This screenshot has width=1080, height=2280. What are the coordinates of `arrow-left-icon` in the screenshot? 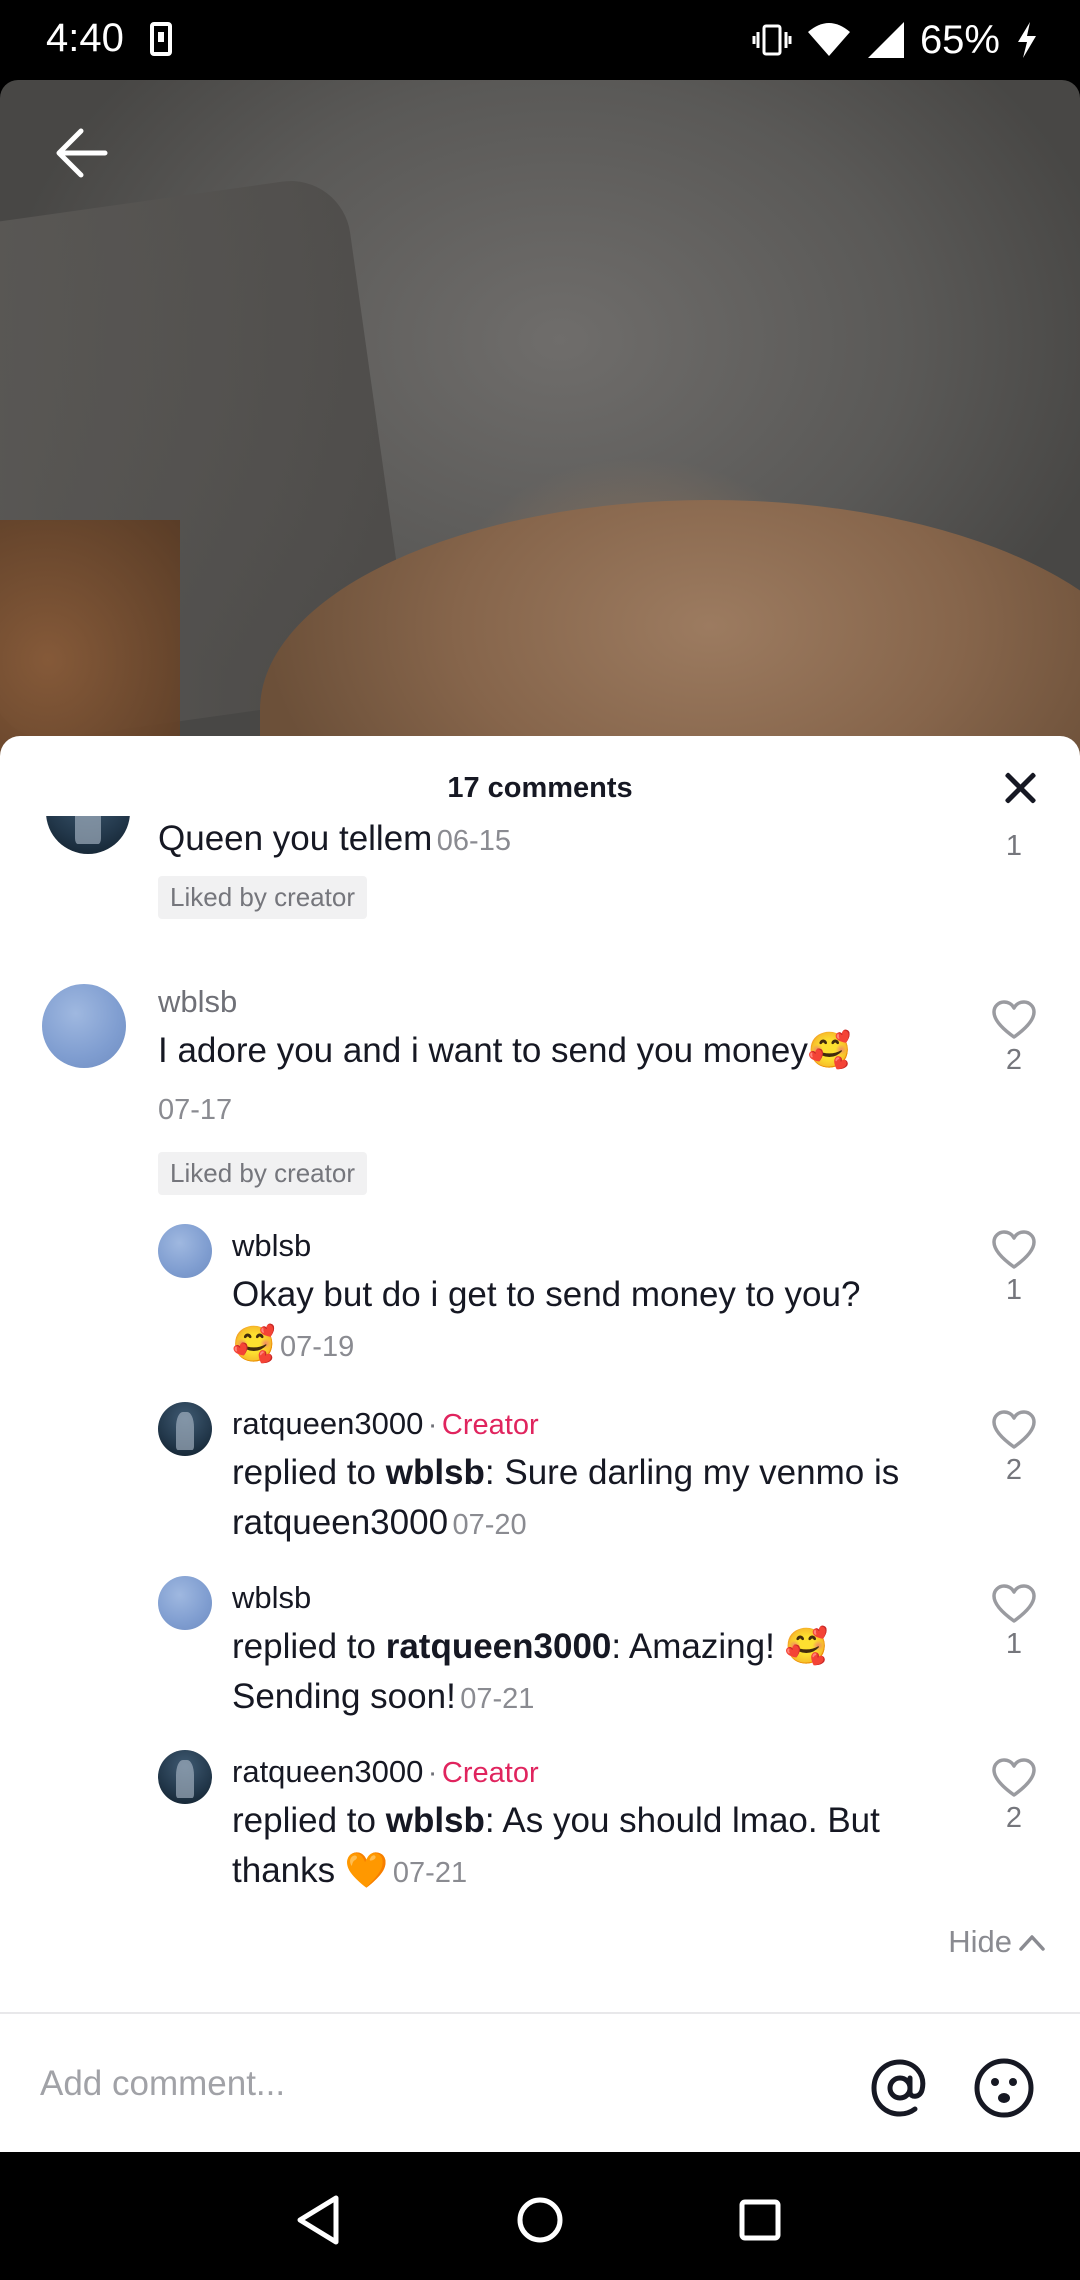 It's located at (82, 153).